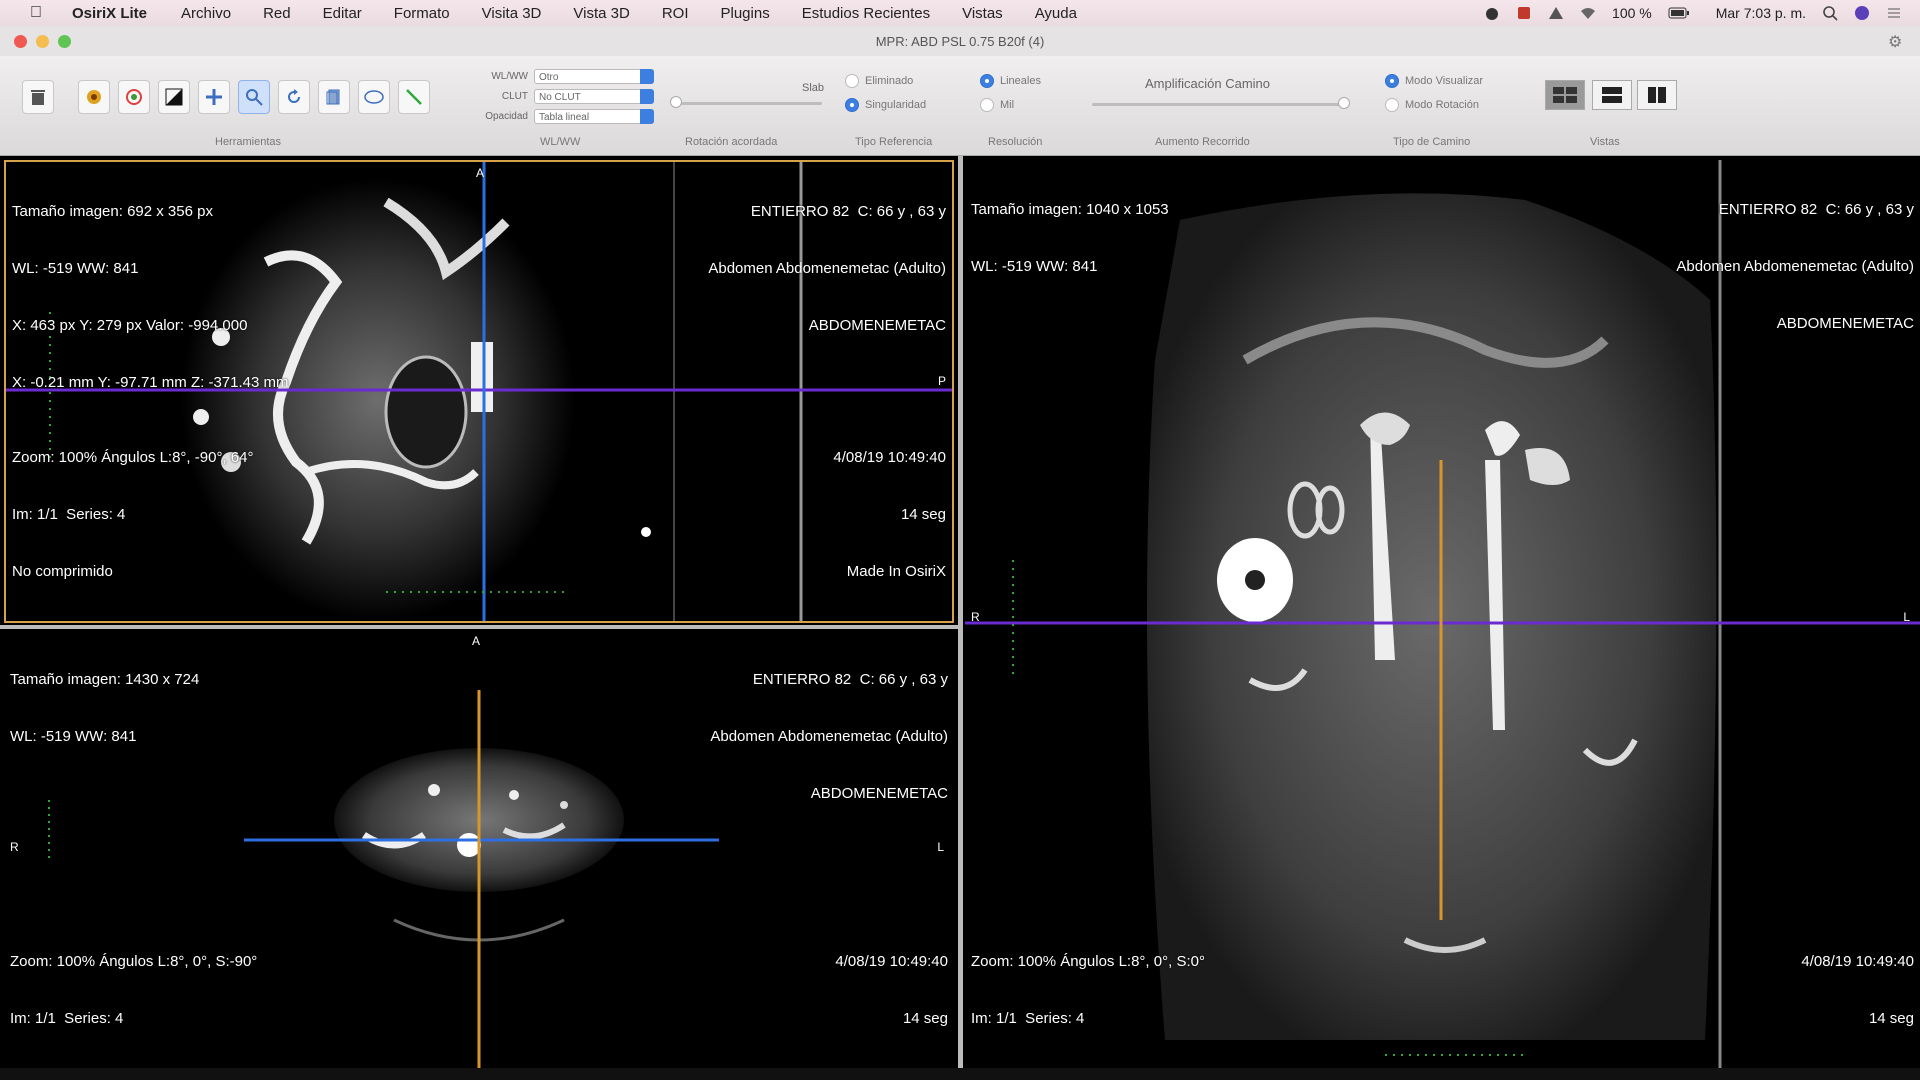 The width and height of the screenshot is (1920, 1080). I want to click on contrast-icon, so click(174, 97).